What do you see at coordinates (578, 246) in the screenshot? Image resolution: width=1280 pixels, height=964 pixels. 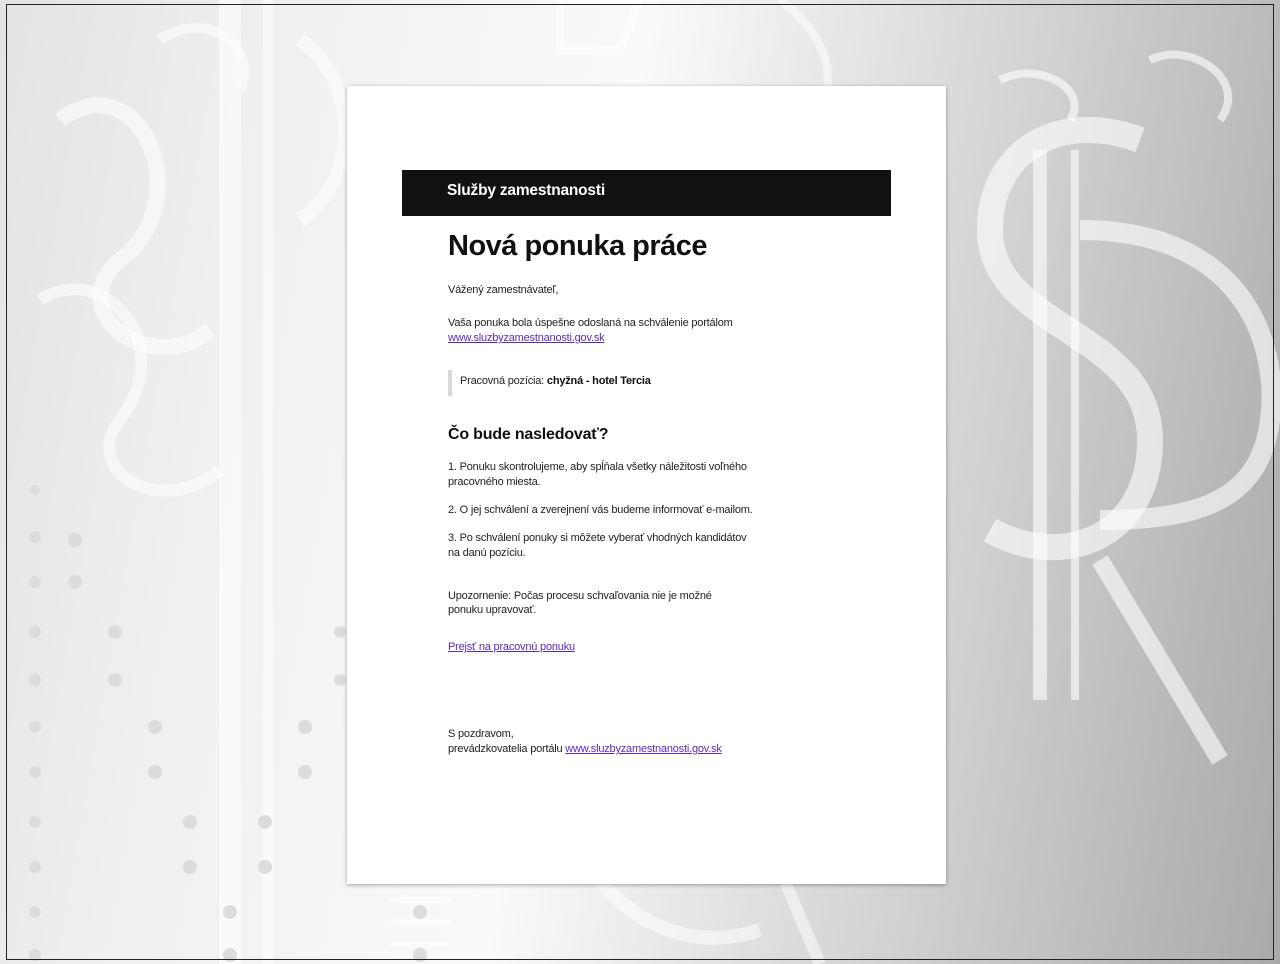 I see `page-title: Nová ponuka práce` at bounding box center [578, 246].